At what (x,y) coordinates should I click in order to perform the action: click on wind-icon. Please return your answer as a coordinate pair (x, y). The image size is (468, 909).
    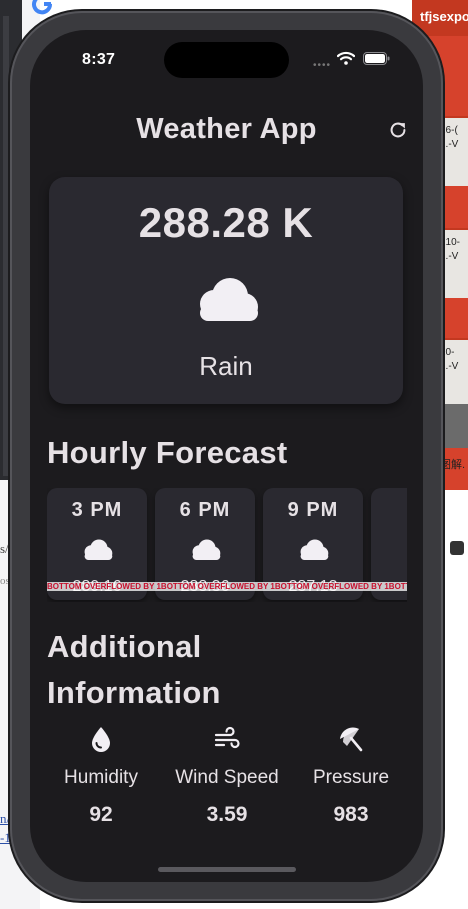
    Looking at the image, I should click on (227, 737).